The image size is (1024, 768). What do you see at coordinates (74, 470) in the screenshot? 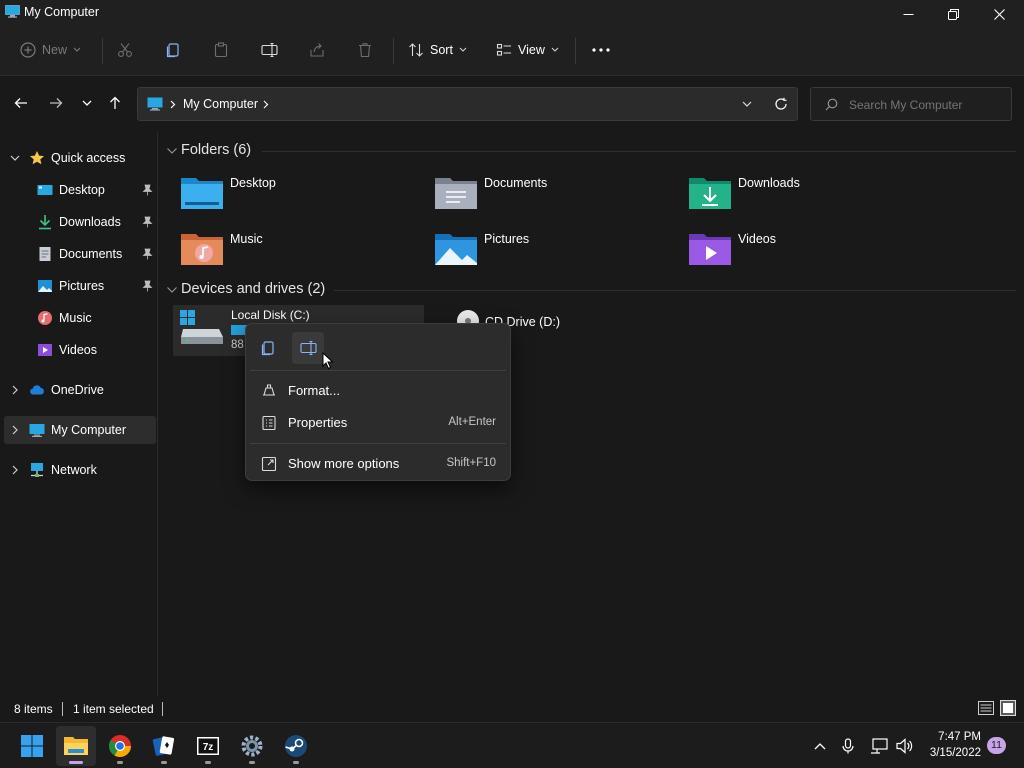
I see `sidebar-item-label: Network` at bounding box center [74, 470].